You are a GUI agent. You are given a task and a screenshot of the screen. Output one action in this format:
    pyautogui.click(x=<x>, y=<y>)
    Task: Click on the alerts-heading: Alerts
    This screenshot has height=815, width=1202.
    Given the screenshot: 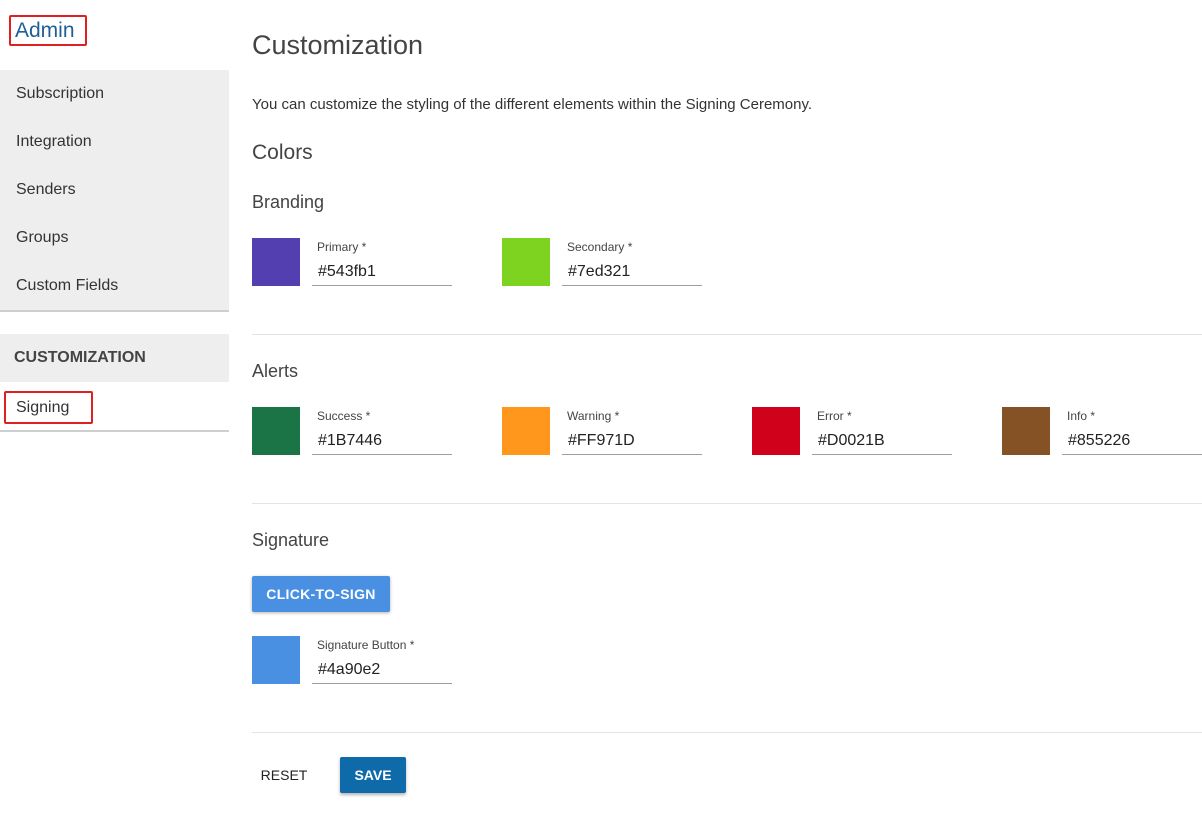 What is the action you would take?
    pyautogui.click(x=275, y=371)
    